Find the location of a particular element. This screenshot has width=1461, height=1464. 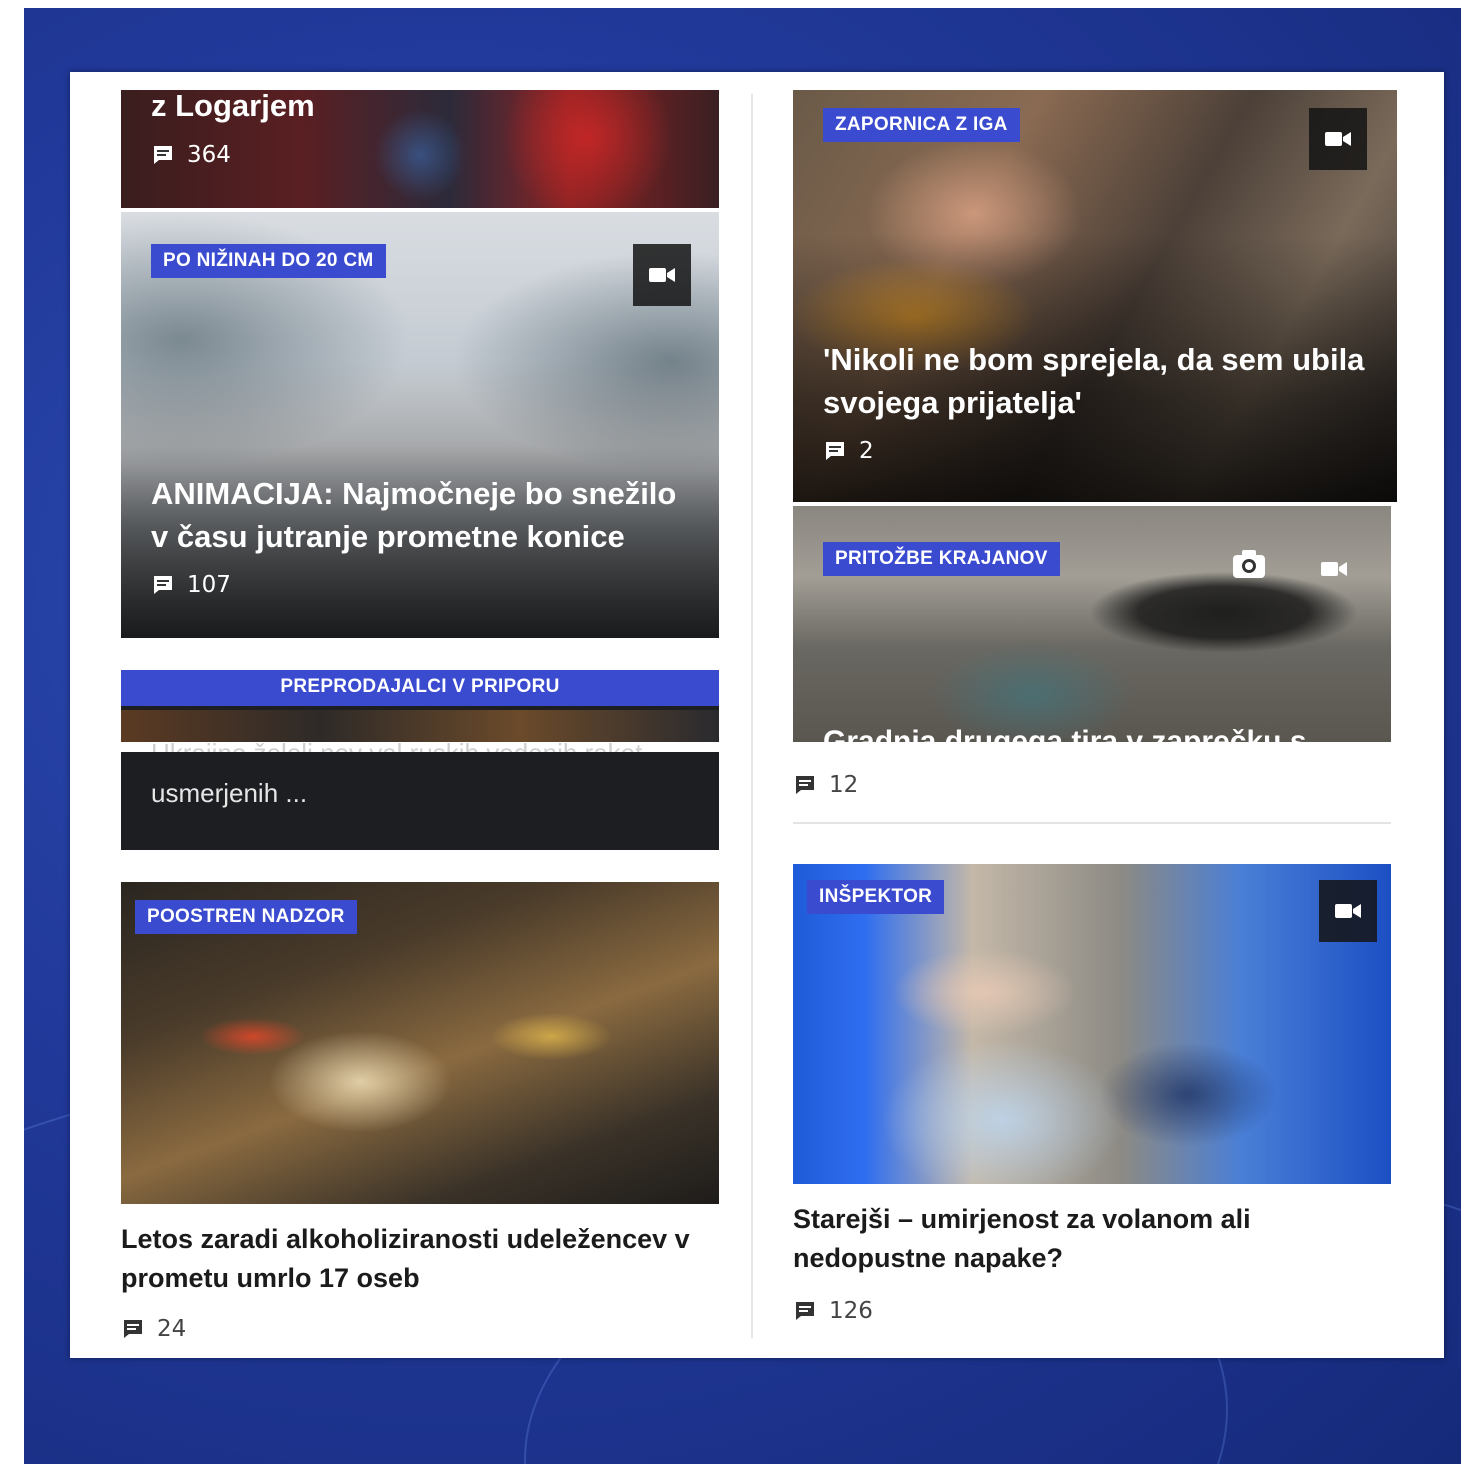

article-comments: 126 is located at coordinates (833, 1311).